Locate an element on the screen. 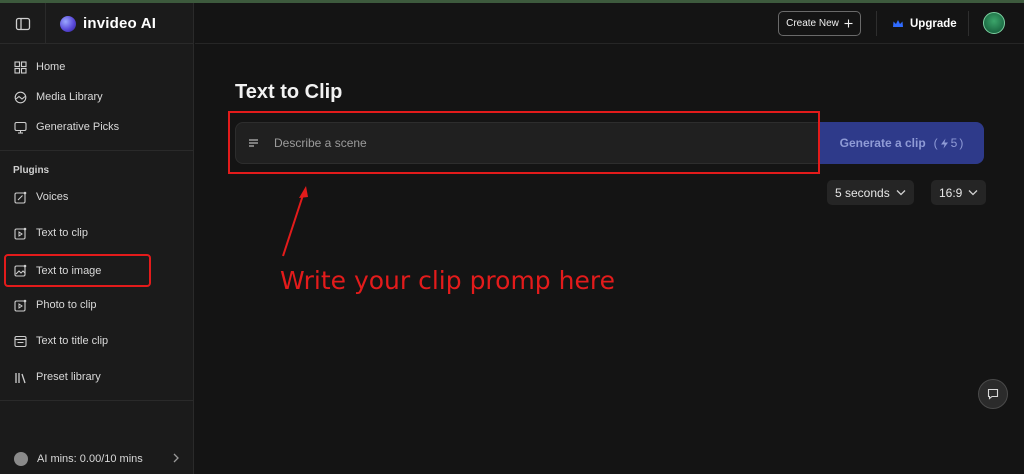 The image size is (1024, 474). picks-icon is located at coordinates (20, 127).